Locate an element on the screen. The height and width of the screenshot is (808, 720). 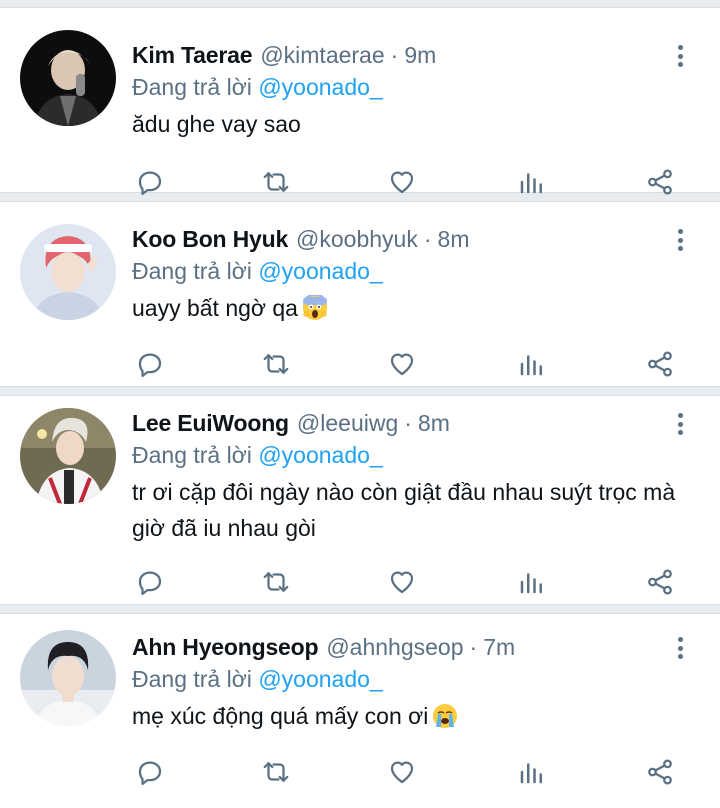
tweet-header: Koo Bon Hyuk @koobhyuk · 8m is located at coordinates (406, 239).